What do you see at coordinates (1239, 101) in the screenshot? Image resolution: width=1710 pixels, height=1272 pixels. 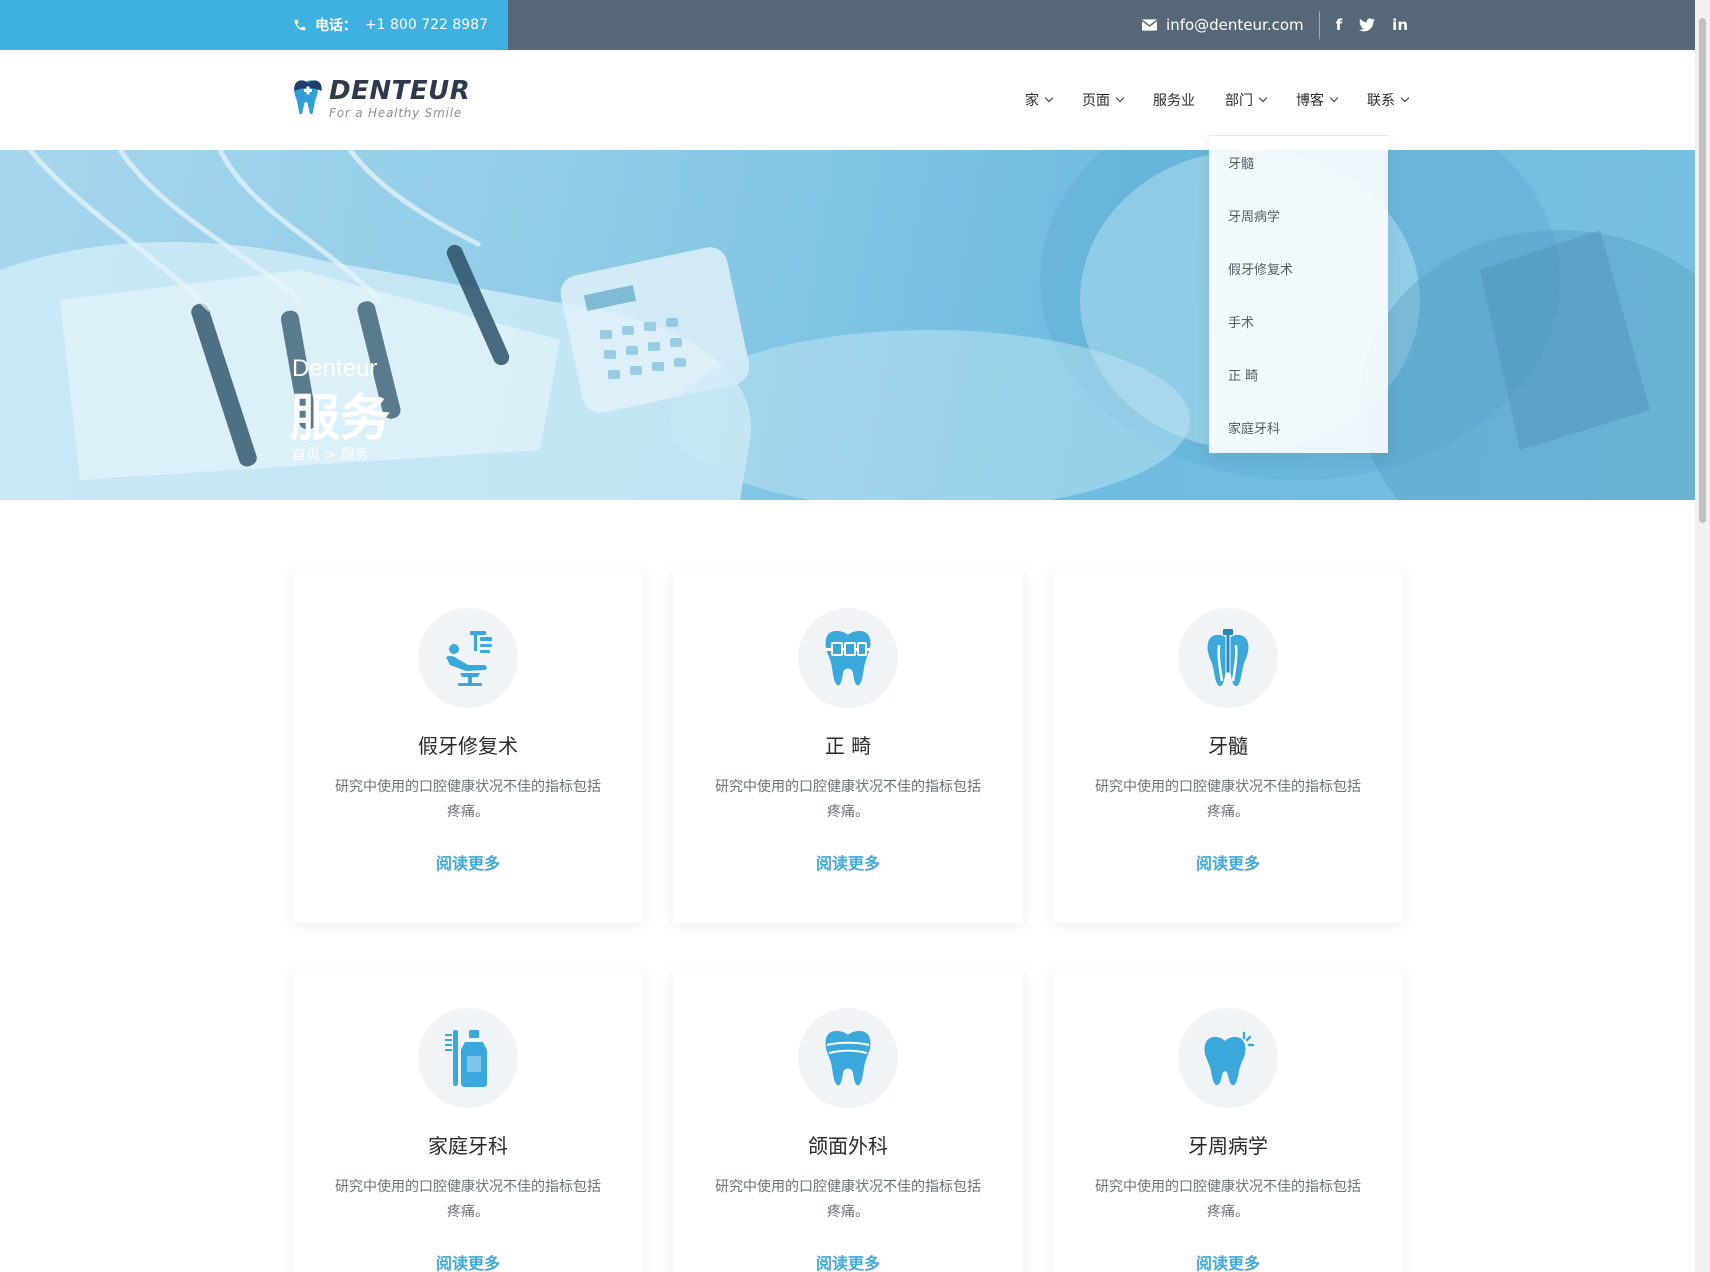 I see `nav-label: 部门` at bounding box center [1239, 101].